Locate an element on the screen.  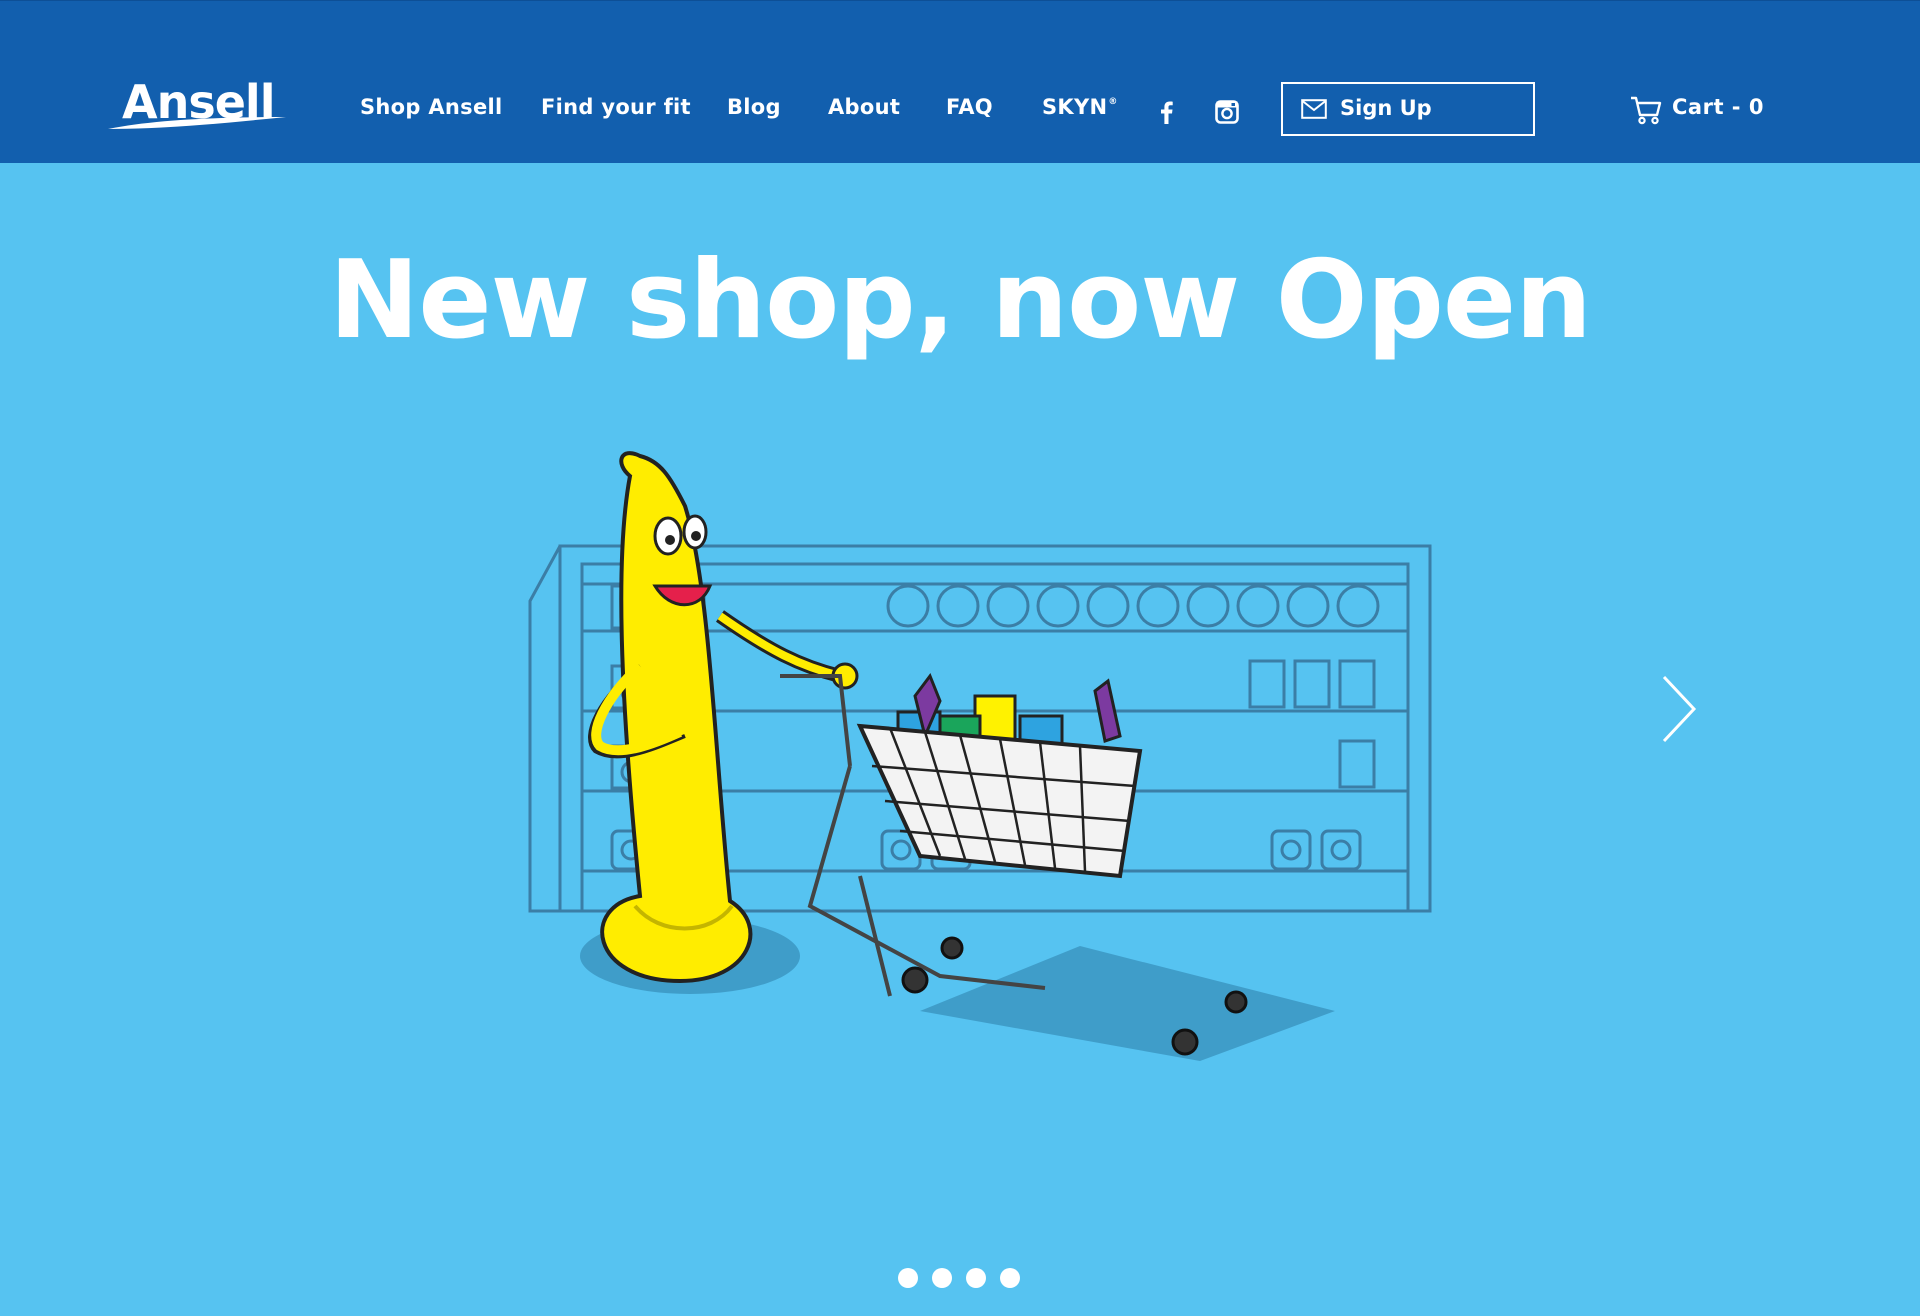
instagram-icon is located at coordinates (1227, 112).